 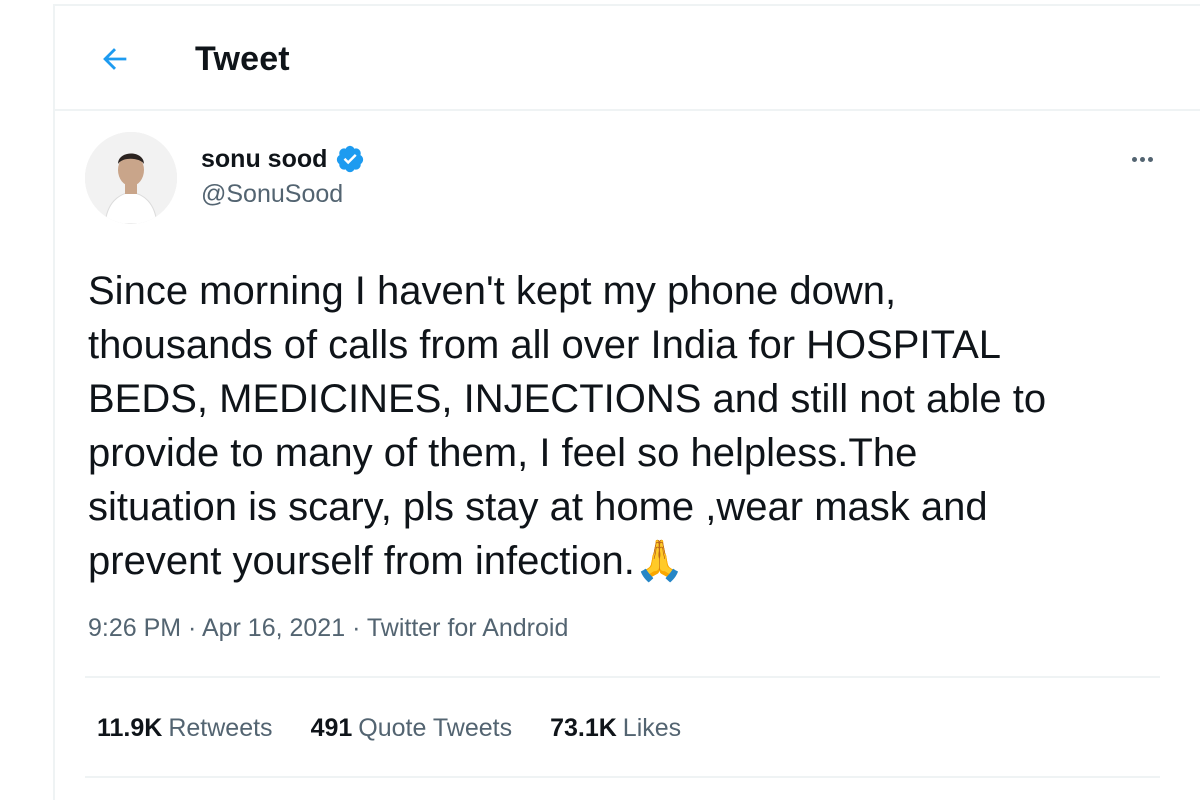 What do you see at coordinates (652, 728) in the screenshot?
I see `likes-label: Likes` at bounding box center [652, 728].